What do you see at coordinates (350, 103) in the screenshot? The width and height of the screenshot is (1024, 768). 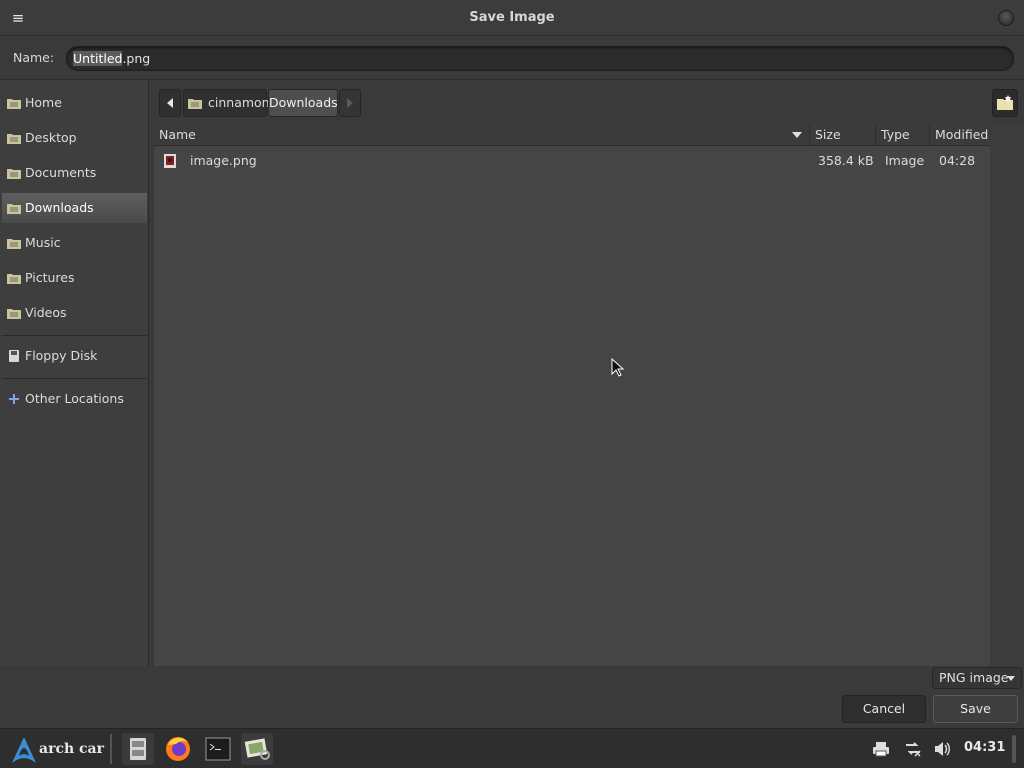 I see `chevron-right-icon` at bounding box center [350, 103].